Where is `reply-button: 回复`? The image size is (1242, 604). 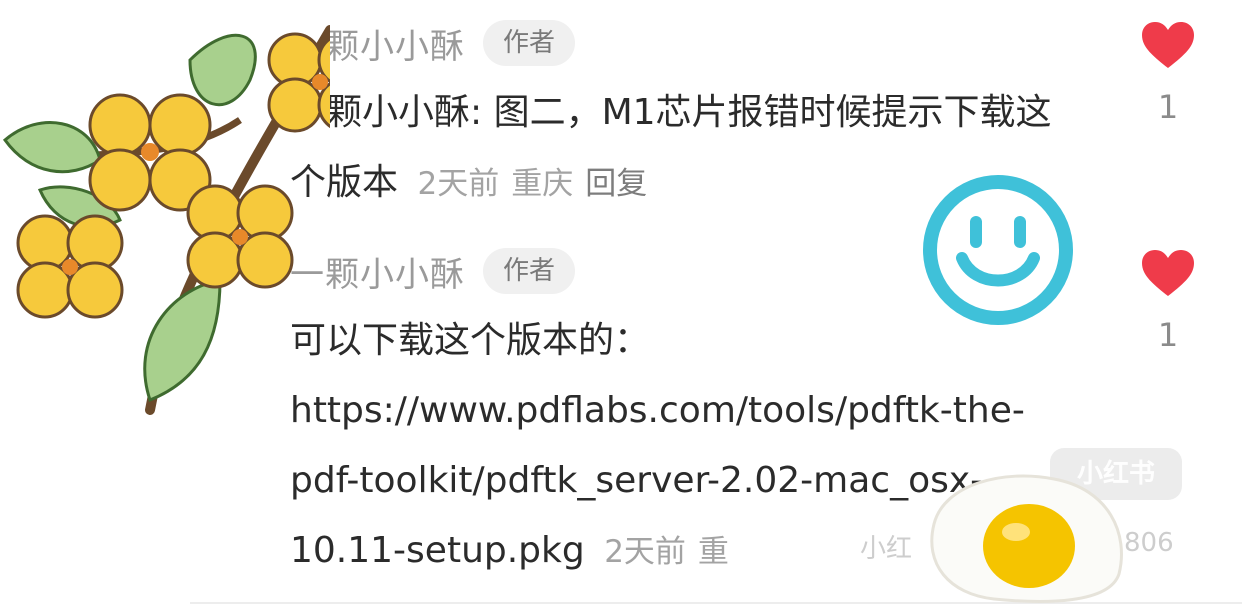
reply-button: 回复 is located at coordinates (616, 184).